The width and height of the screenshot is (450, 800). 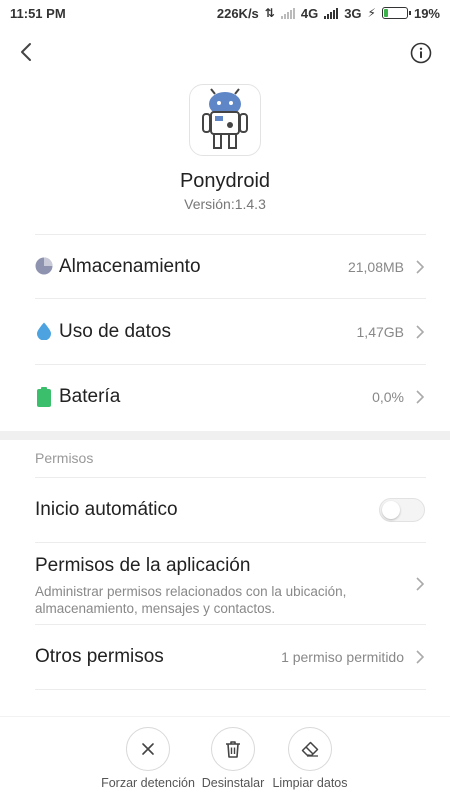 I want to click on battery-green-icon, so click(x=44, y=397).